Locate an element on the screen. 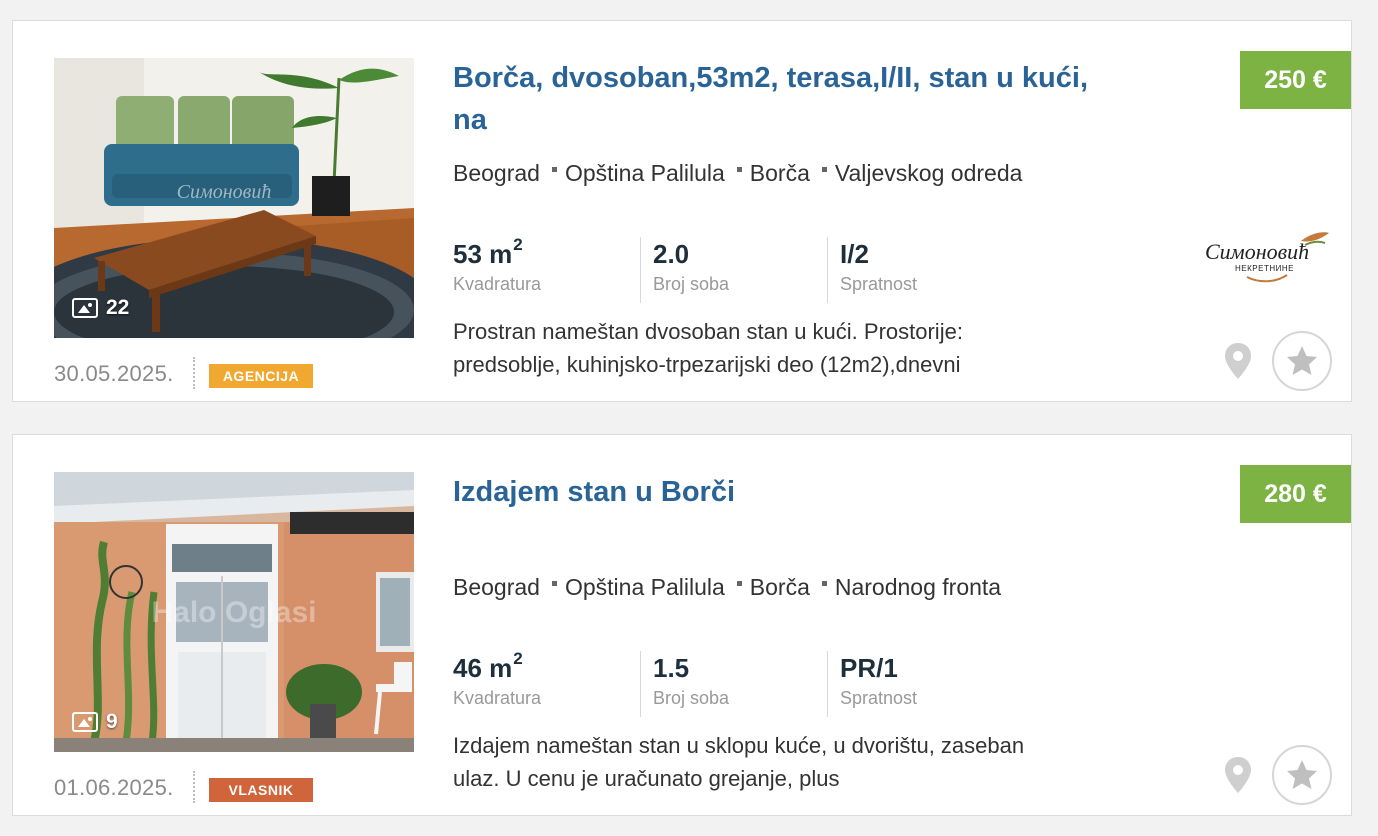 The height and width of the screenshot is (836, 1378). agency-logo-text: Симоновић is located at coordinates (1257, 251).